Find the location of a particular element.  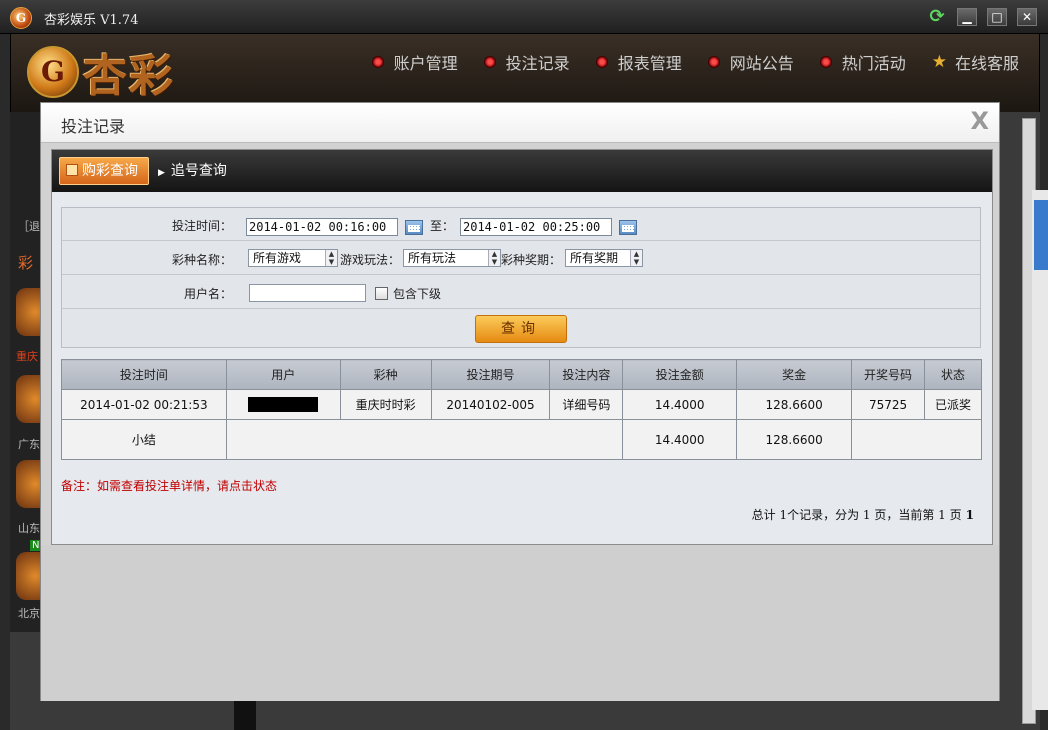

refresh-icon: ⟳ is located at coordinates (937, 17).